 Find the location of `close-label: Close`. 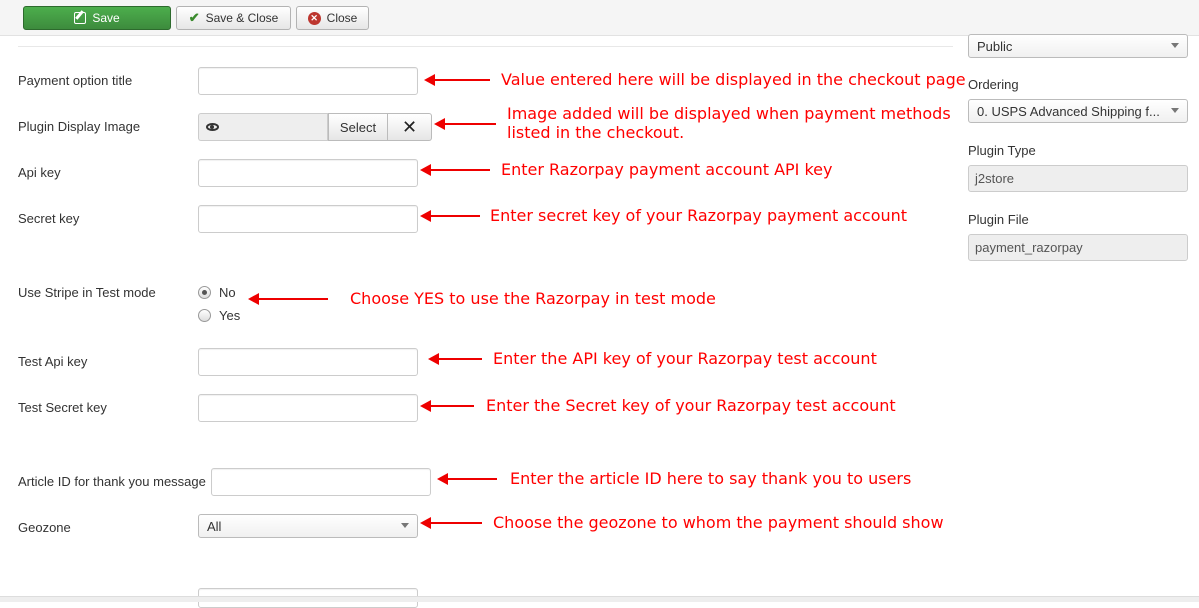

close-label: Close is located at coordinates (342, 18).